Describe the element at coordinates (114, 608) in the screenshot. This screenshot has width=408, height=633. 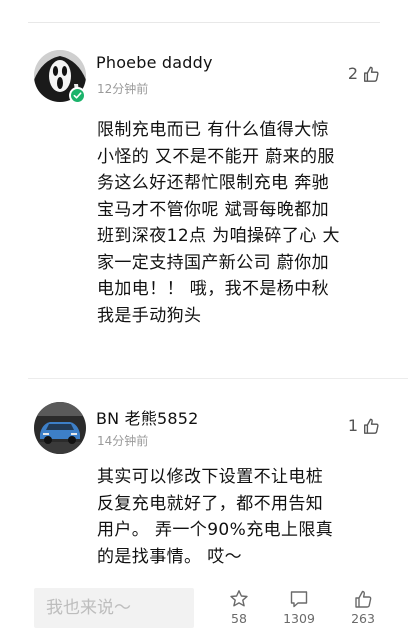
I see `reply-input` at that location.